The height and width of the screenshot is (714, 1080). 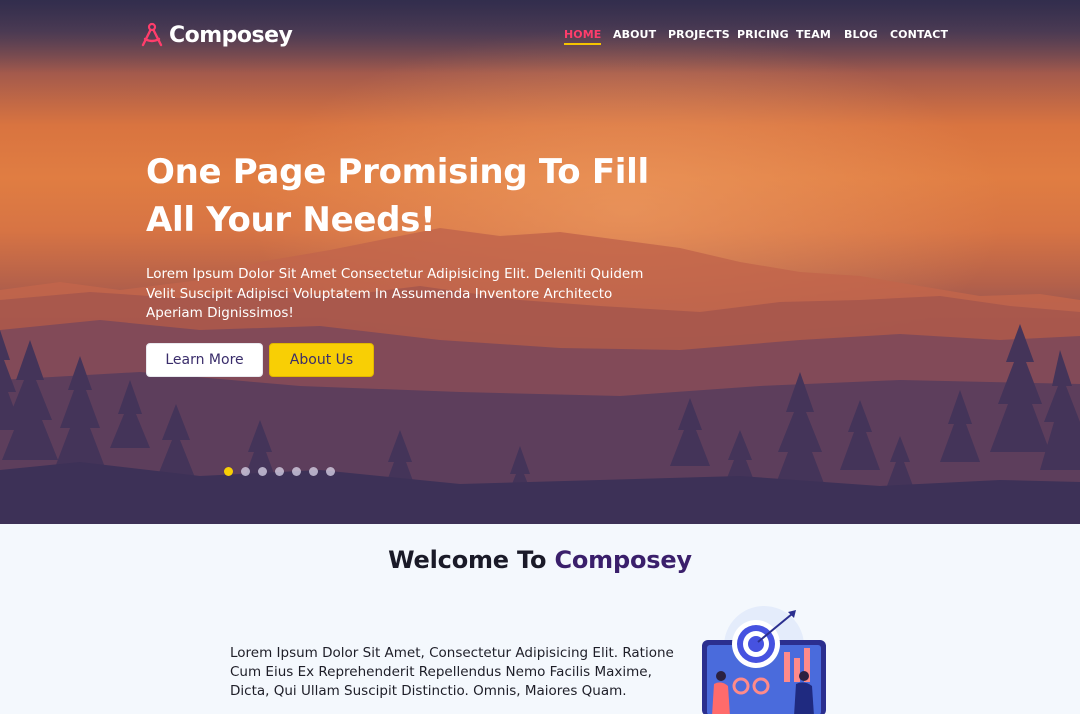 What do you see at coordinates (813, 34) in the screenshot?
I see `nav-item-team: TEAM` at bounding box center [813, 34].